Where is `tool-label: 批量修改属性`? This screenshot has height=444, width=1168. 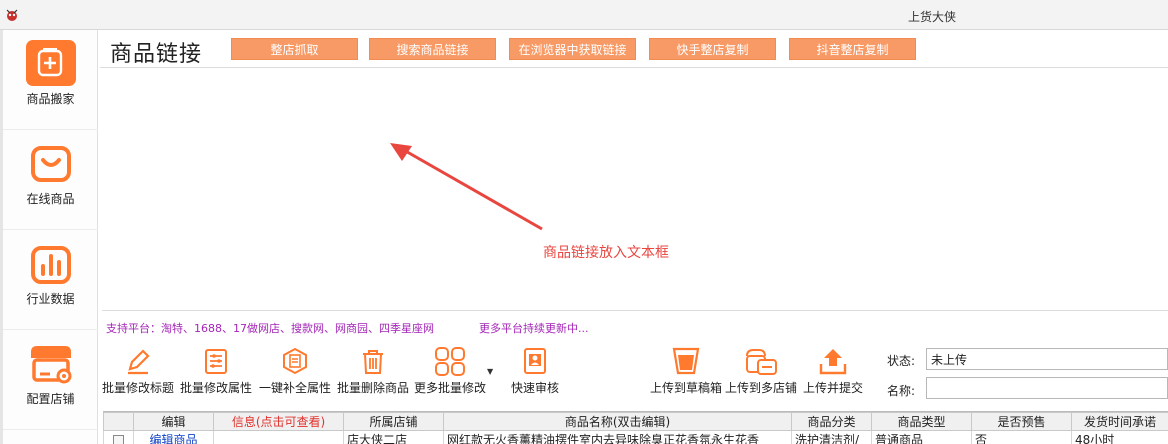
tool-label: 批量修改属性 is located at coordinates (216, 388).